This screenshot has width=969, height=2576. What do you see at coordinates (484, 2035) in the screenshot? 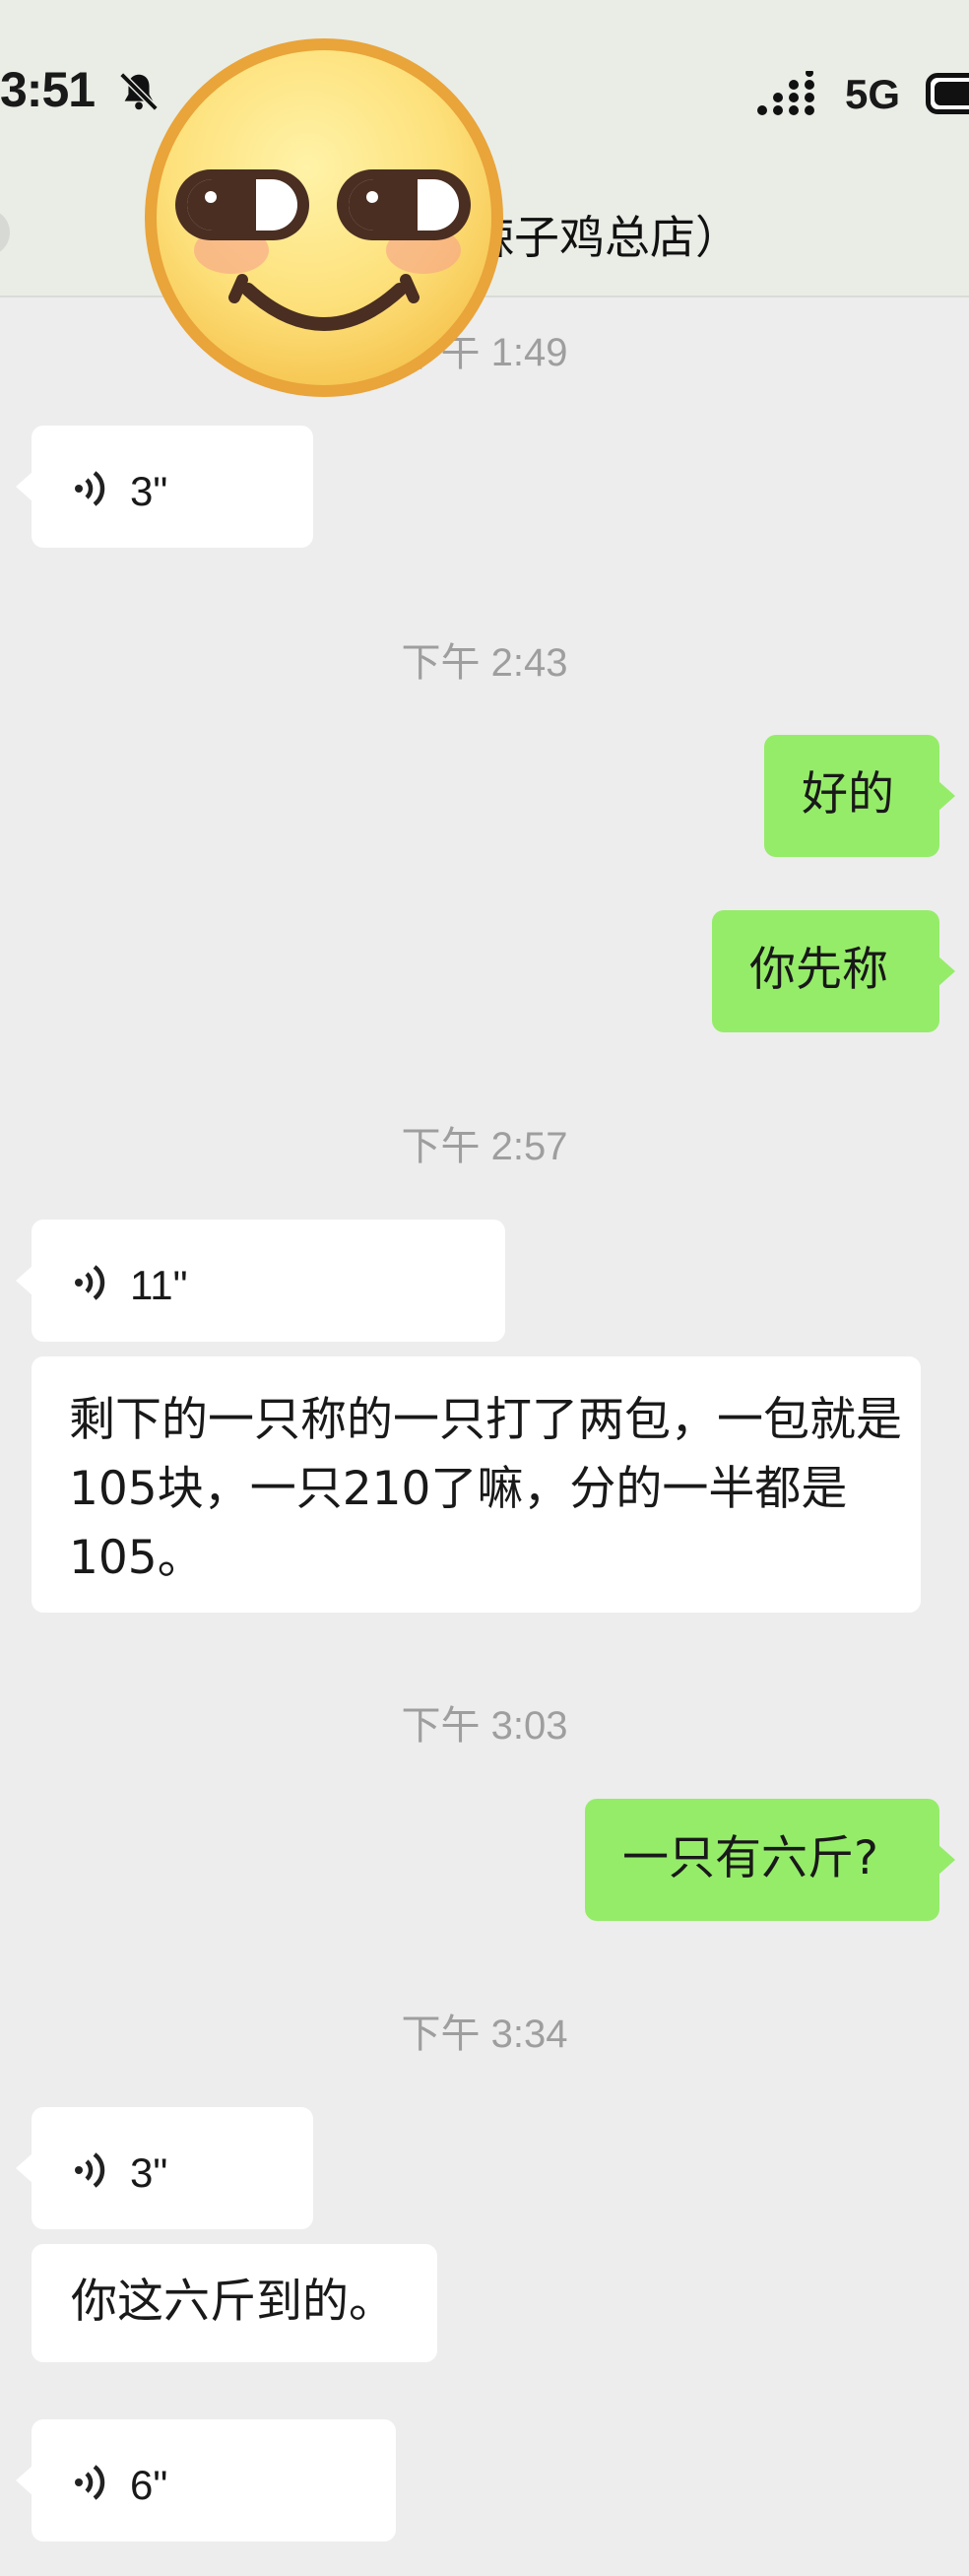
I see `timestamp: 下午 3:34` at bounding box center [484, 2035].